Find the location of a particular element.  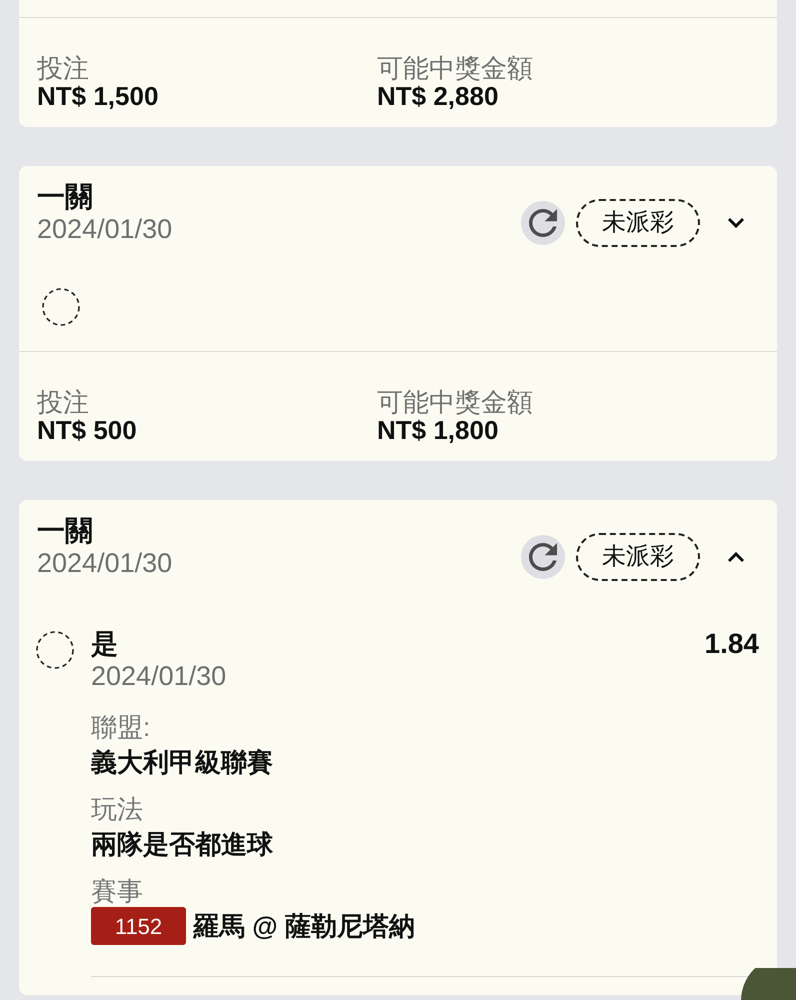

detail-label: 賽事 is located at coordinates (117, 891).